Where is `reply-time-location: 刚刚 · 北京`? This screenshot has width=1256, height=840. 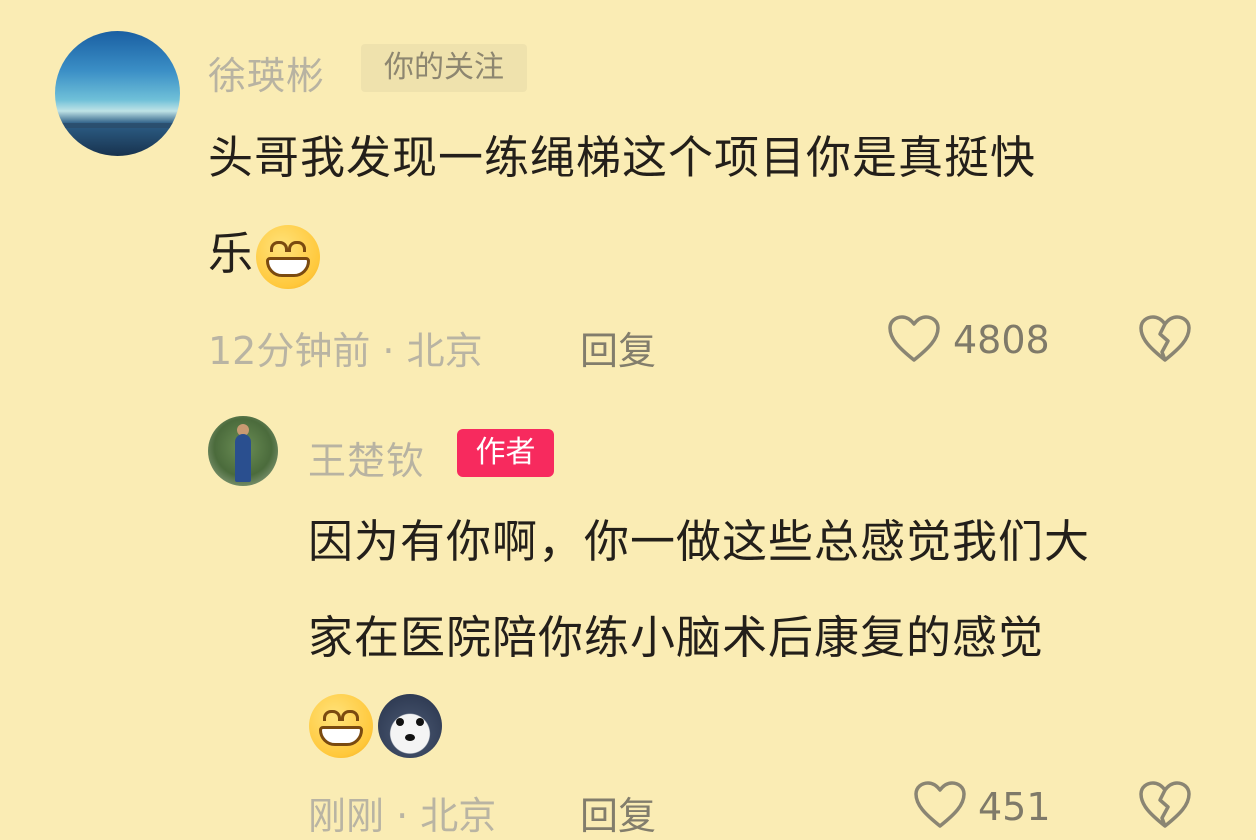
reply-time-location: 刚刚 · 北京 is located at coordinates (402, 816).